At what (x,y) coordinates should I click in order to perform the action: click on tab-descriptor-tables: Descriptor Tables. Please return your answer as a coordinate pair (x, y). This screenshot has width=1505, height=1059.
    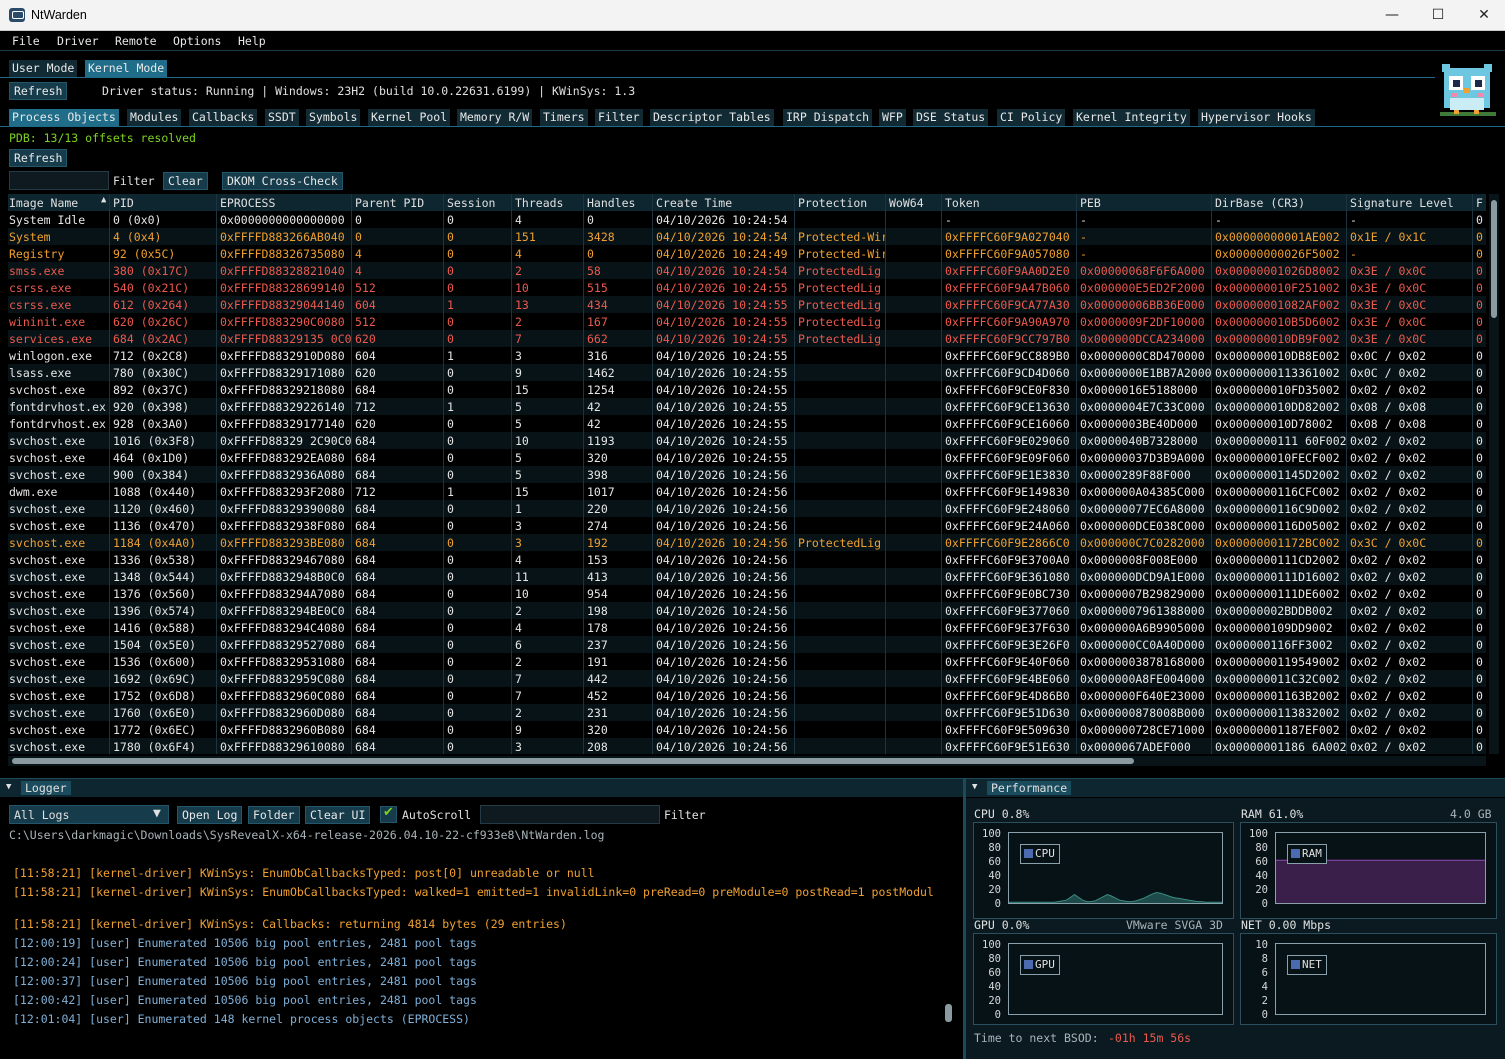
    Looking at the image, I should click on (712, 117).